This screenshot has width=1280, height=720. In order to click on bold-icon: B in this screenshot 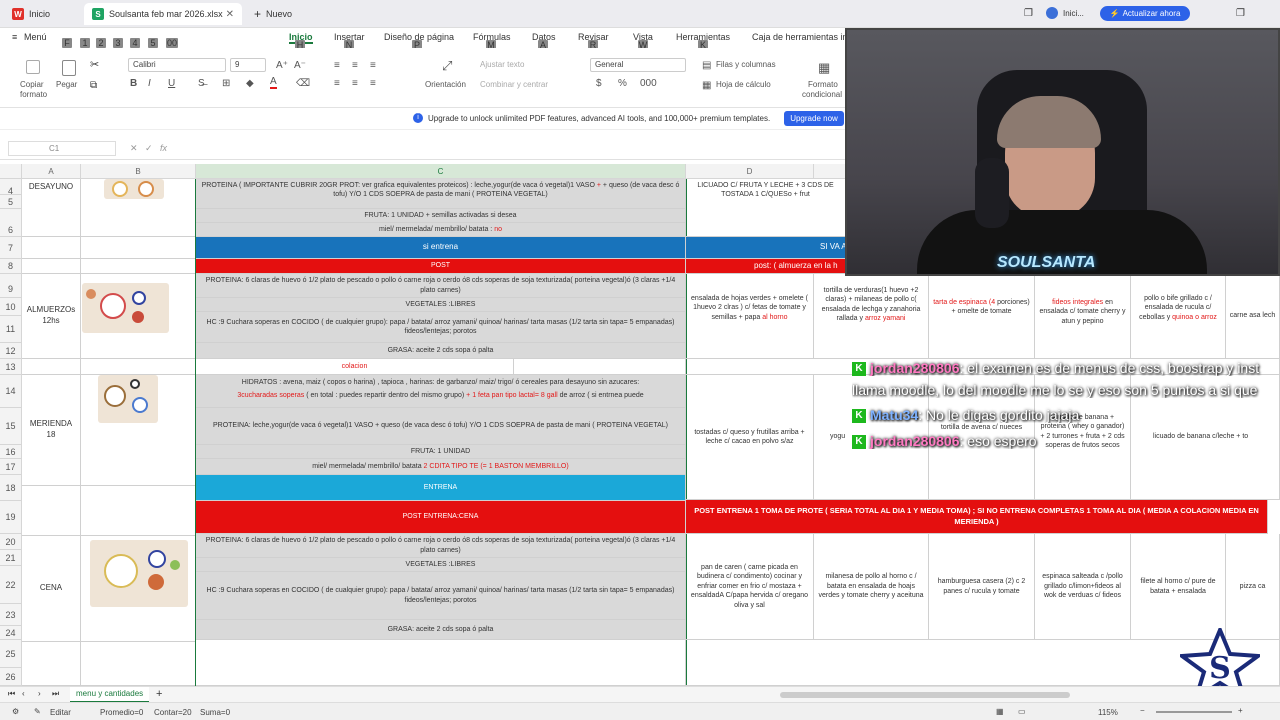, I will do `click(133, 83)`.